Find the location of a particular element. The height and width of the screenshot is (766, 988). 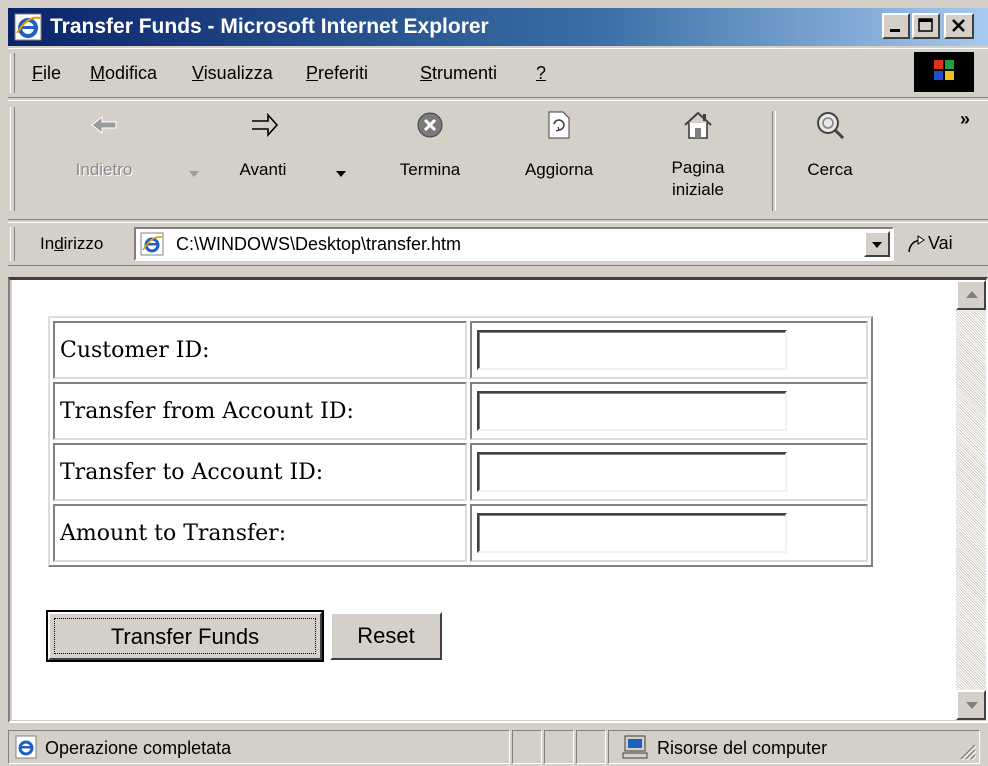

page-done-icon is located at coordinates (26, 747).